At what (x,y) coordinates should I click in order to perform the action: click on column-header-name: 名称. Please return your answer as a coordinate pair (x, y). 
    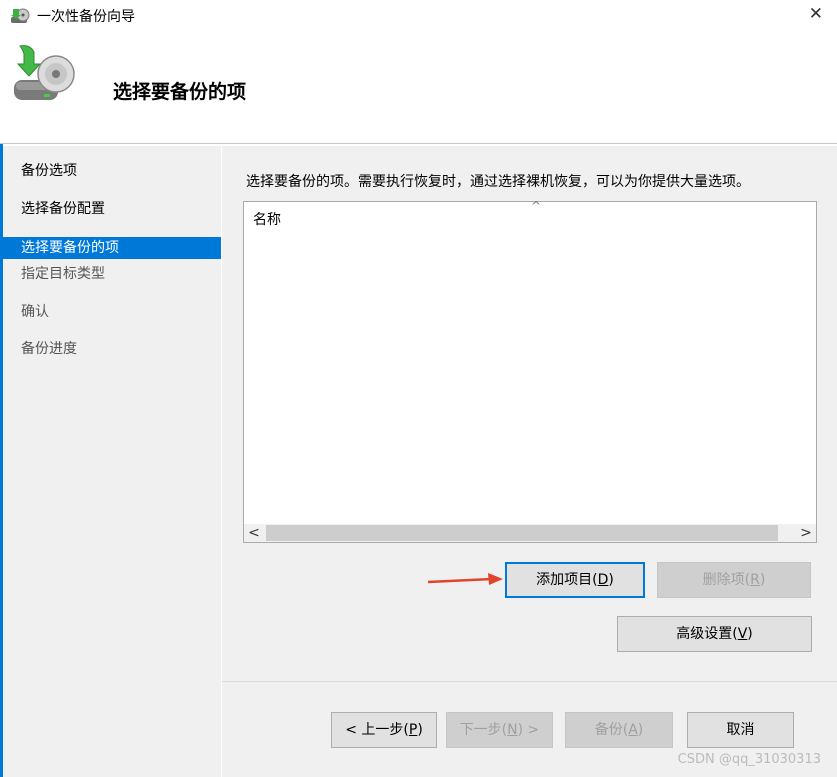
    Looking at the image, I should click on (267, 219).